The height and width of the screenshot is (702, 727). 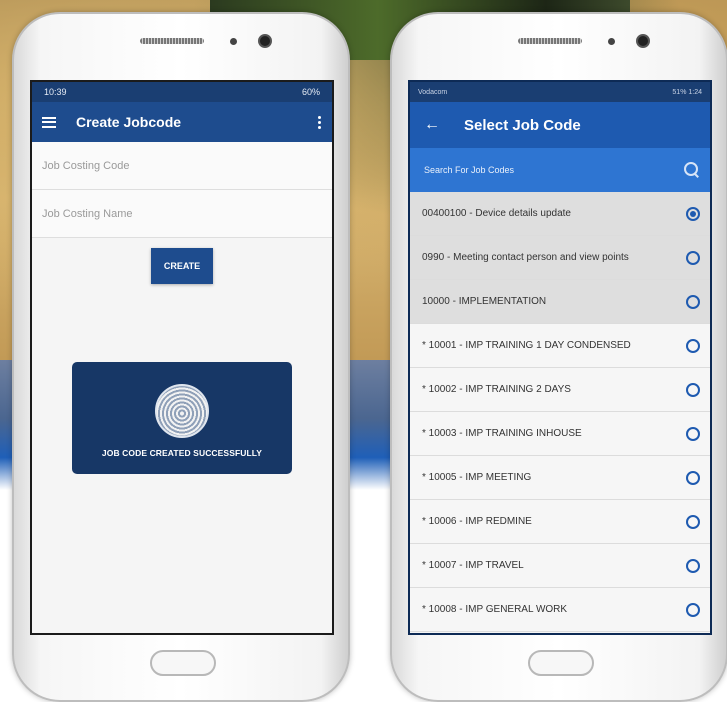 I want to click on job-code-label: * 10003 - IMP TRAINING INHOUSE, so click(x=502, y=433).